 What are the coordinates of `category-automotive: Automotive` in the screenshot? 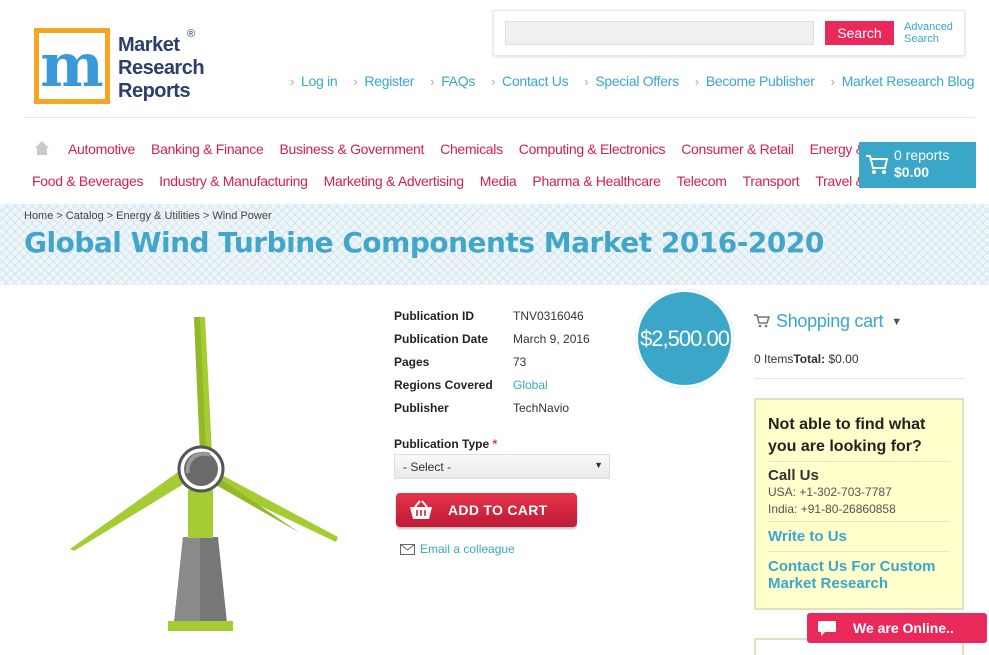 It's located at (101, 149).